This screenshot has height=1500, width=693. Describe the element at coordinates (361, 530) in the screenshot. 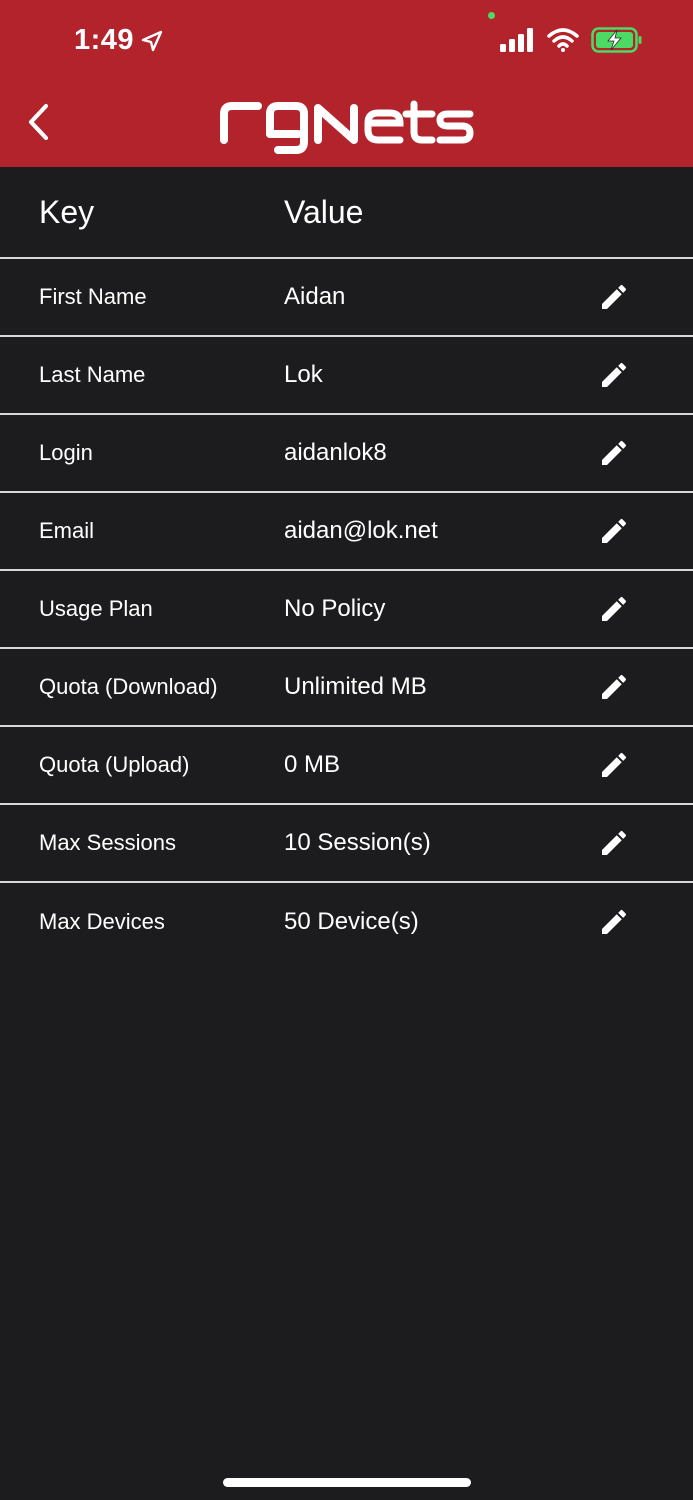

I see `row-value: aidan@lok.net` at that location.